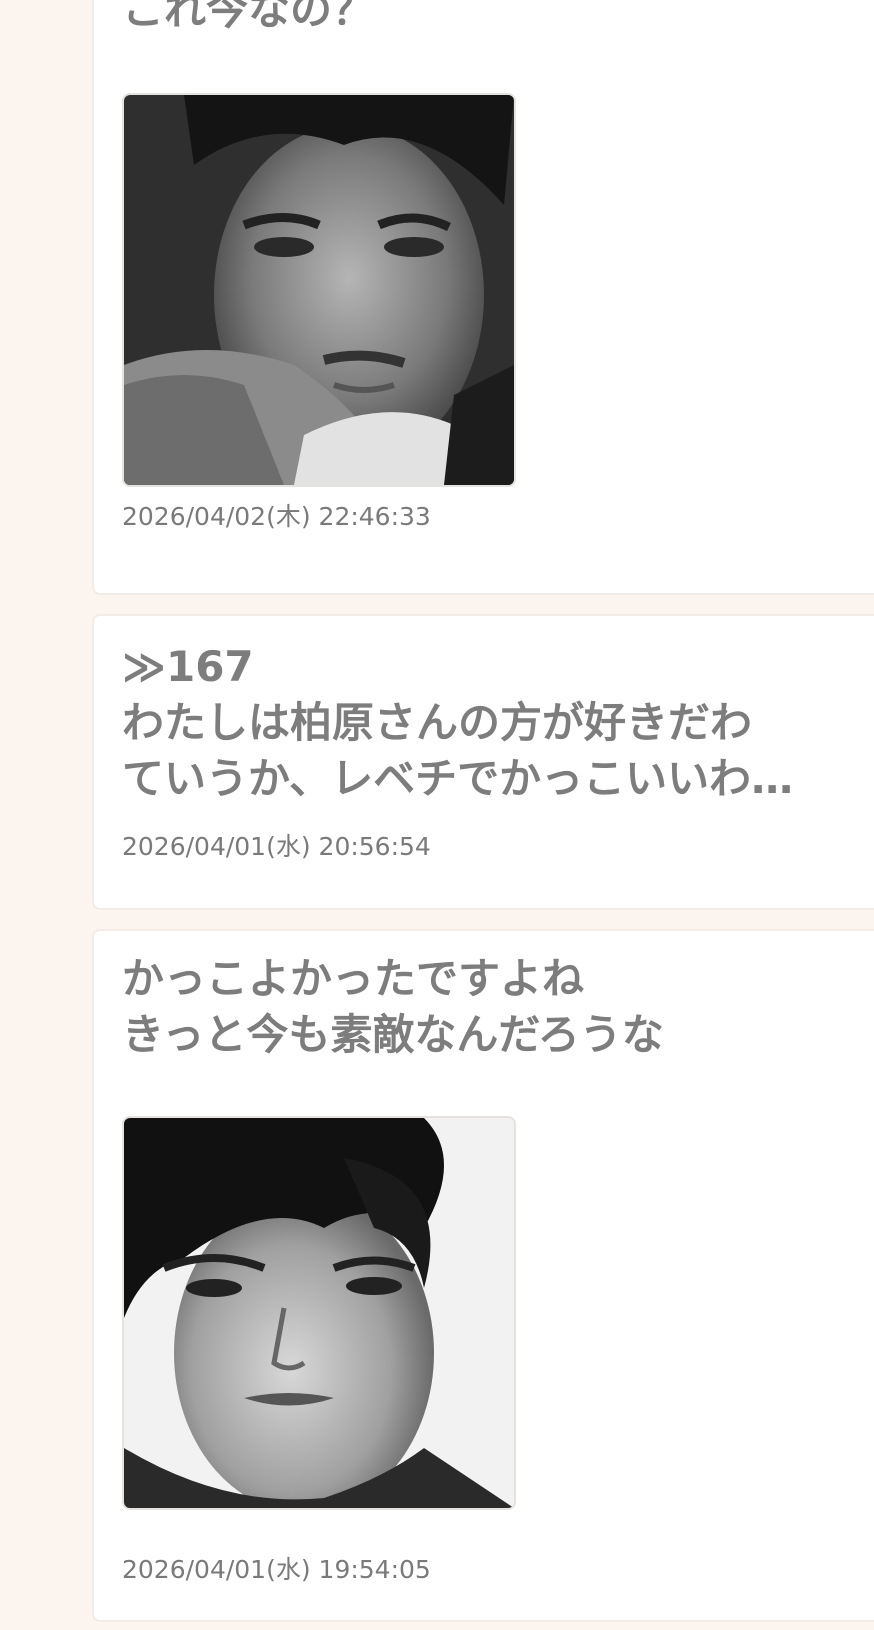 Image resolution: width=874 pixels, height=1630 pixels. I want to click on comment-timestamp: 2026/04/01(水) 19:54:05, so click(276, 1569).